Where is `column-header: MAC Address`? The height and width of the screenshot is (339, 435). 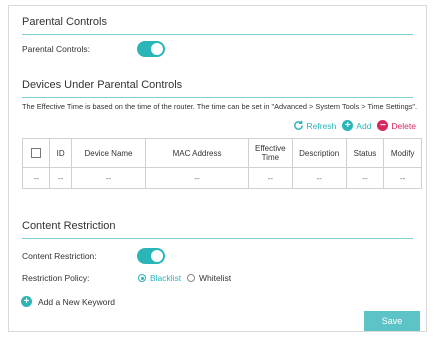 column-header: MAC Address is located at coordinates (197, 153).